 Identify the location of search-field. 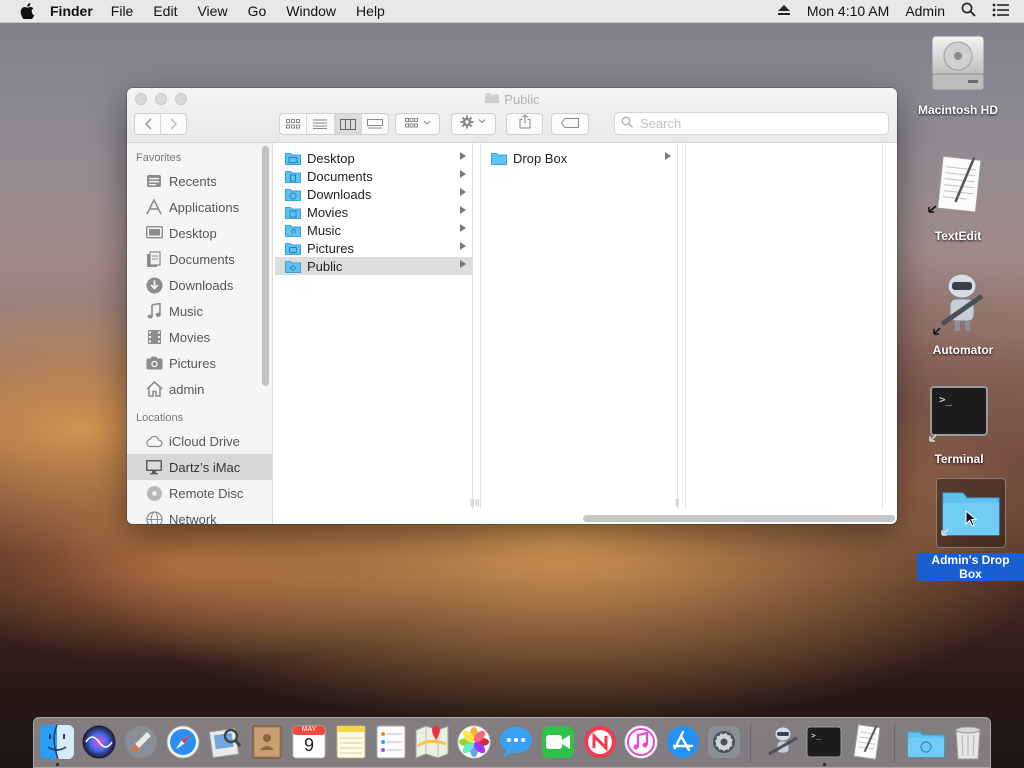
(751, 123).